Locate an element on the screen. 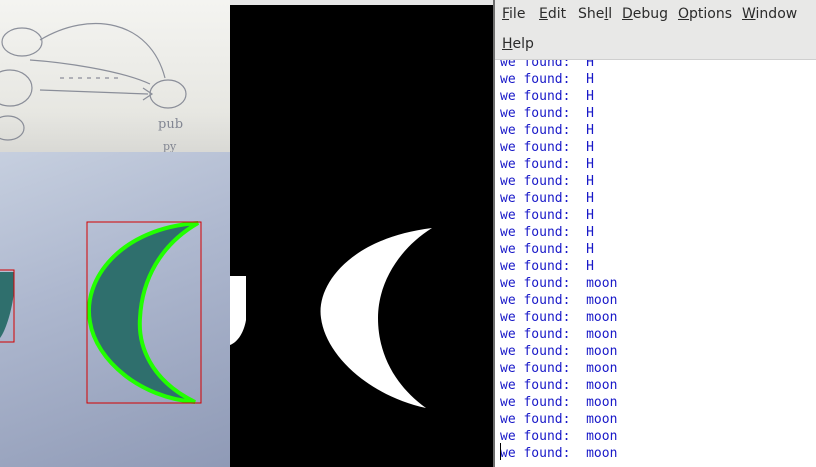 Image resolution: width=816 pixels, height=467 pixels. menu-shell: Shell is located at coordinates (595, 14).